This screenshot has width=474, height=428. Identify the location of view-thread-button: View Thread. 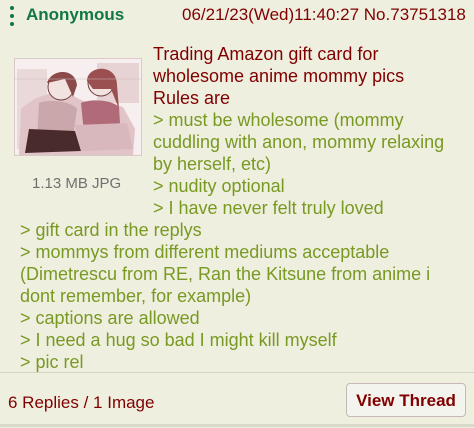
(406, 400).